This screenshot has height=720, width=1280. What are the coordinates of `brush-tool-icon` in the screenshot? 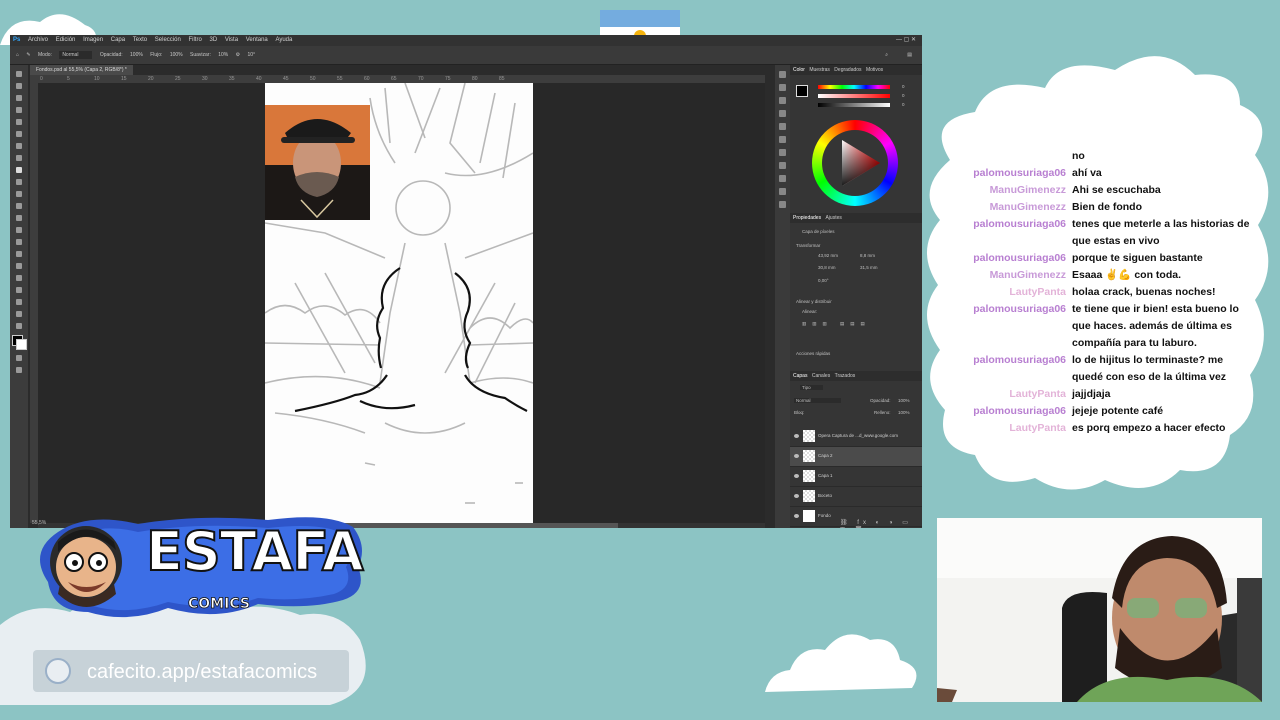 It's located at (19, 170).